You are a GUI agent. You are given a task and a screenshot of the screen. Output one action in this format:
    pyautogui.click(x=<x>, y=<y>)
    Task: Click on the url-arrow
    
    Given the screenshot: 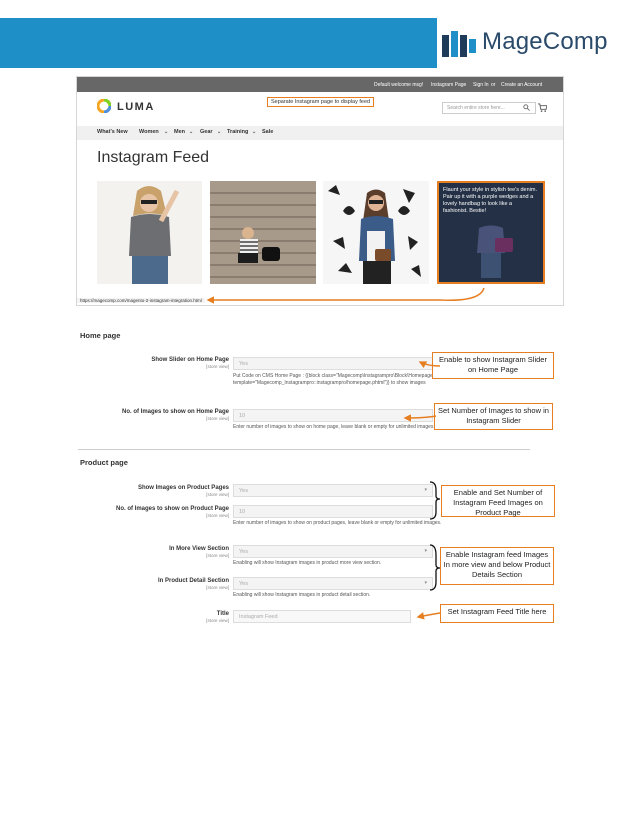 What is the action you would take?
    pyautogui.click(x=345, y=295)
    